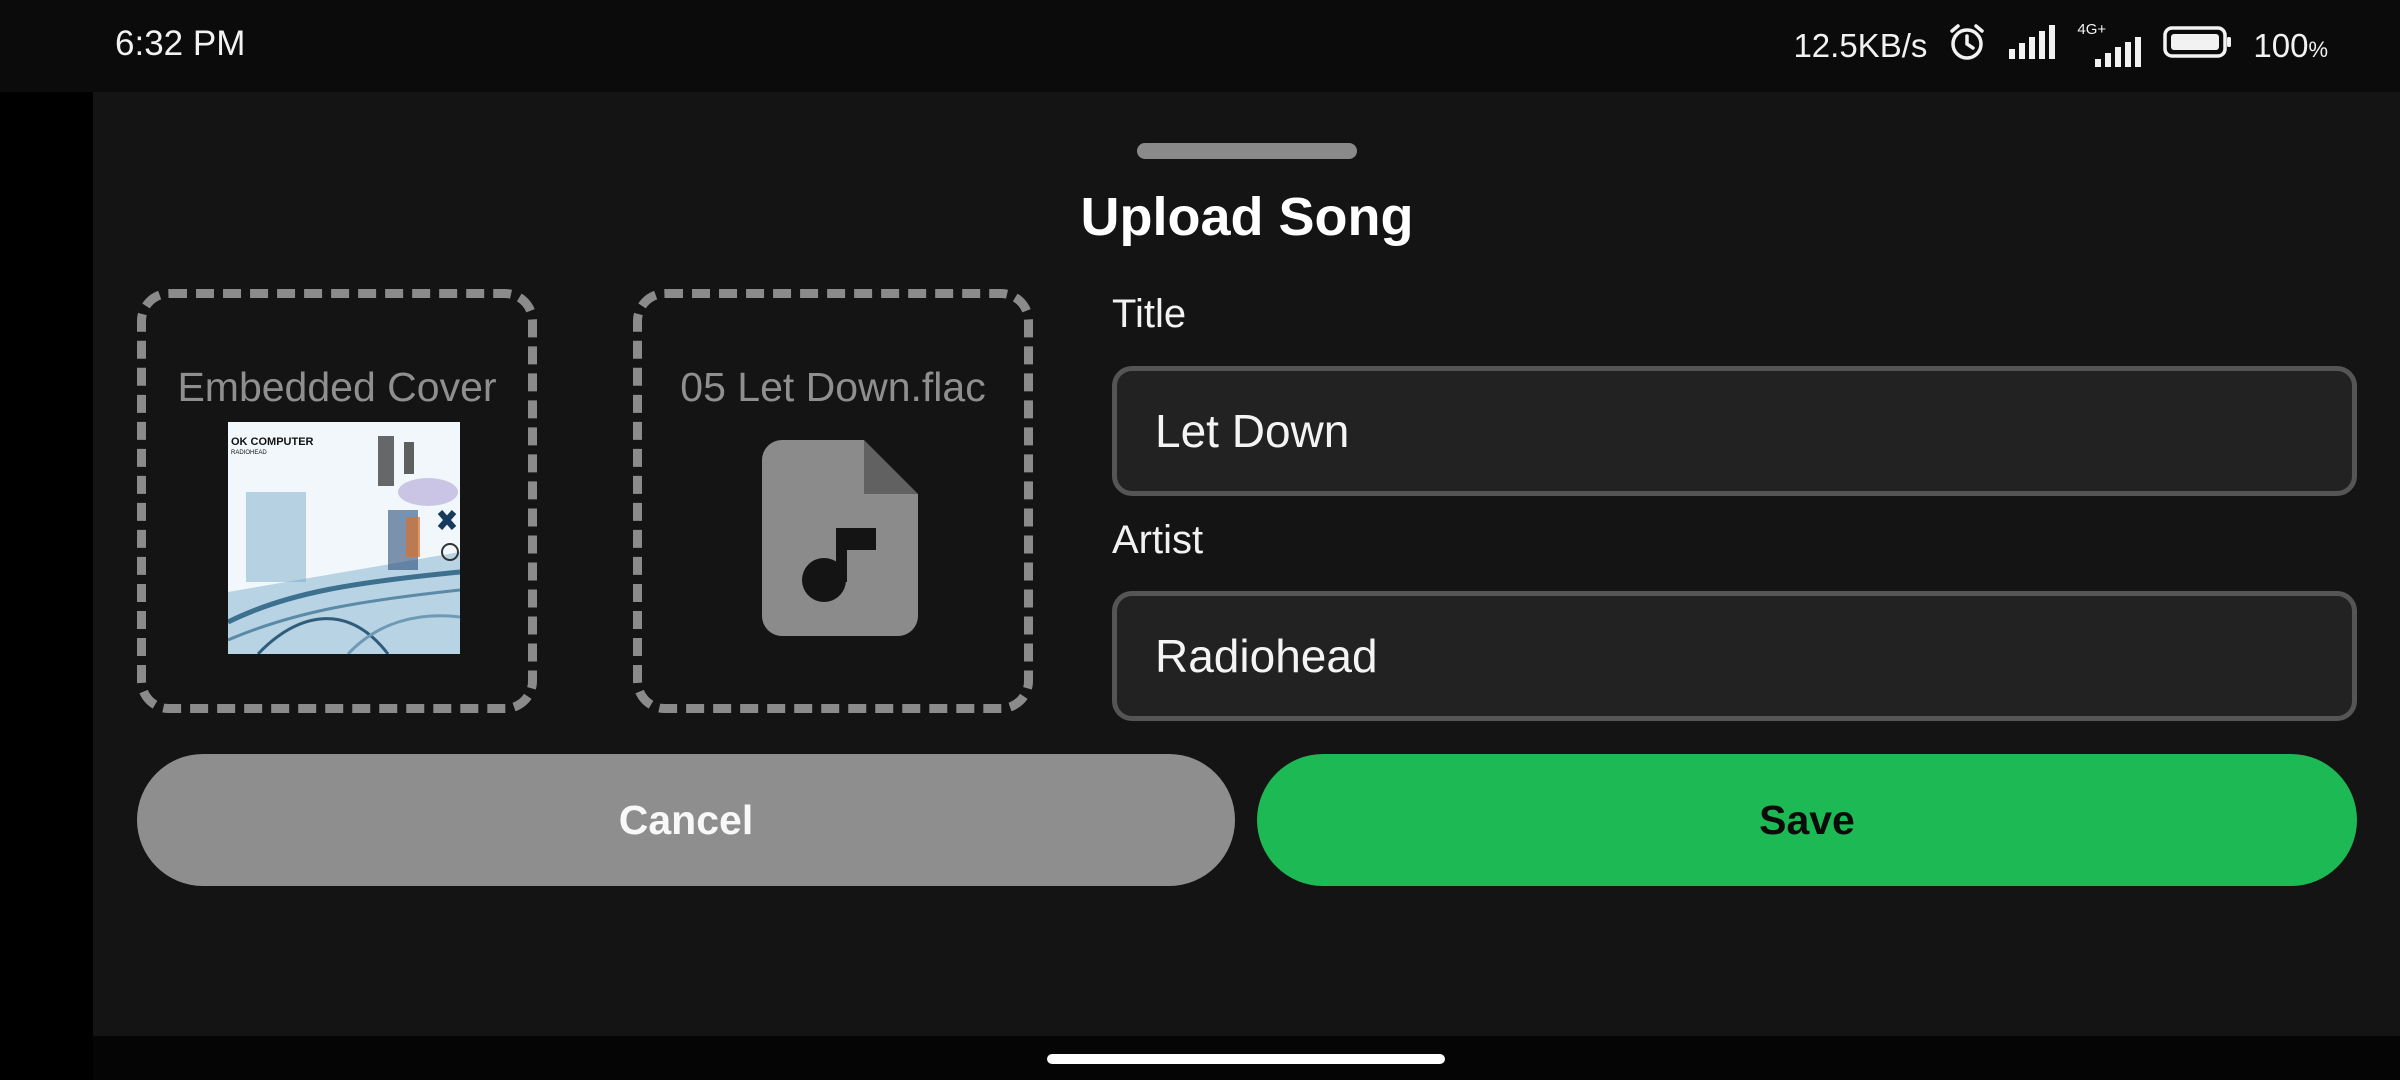 This screenshot has width=2400, height=1080. Describe the element at coordinates (272, 442) in the screenshot. I see `album-title-text: OK COMPUTER` at that location.